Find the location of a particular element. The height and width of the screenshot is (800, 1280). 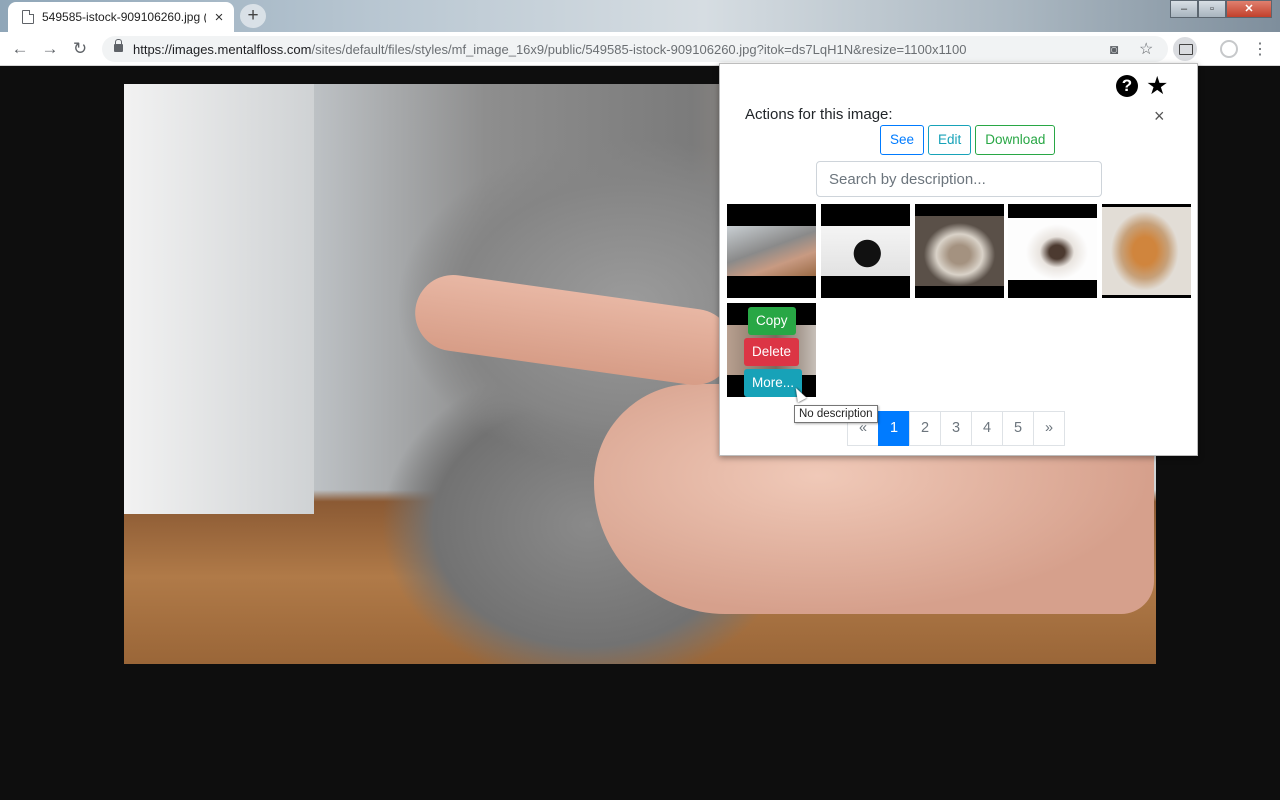

pagination-page-5: 5 is located at coordinates (1018, 428).